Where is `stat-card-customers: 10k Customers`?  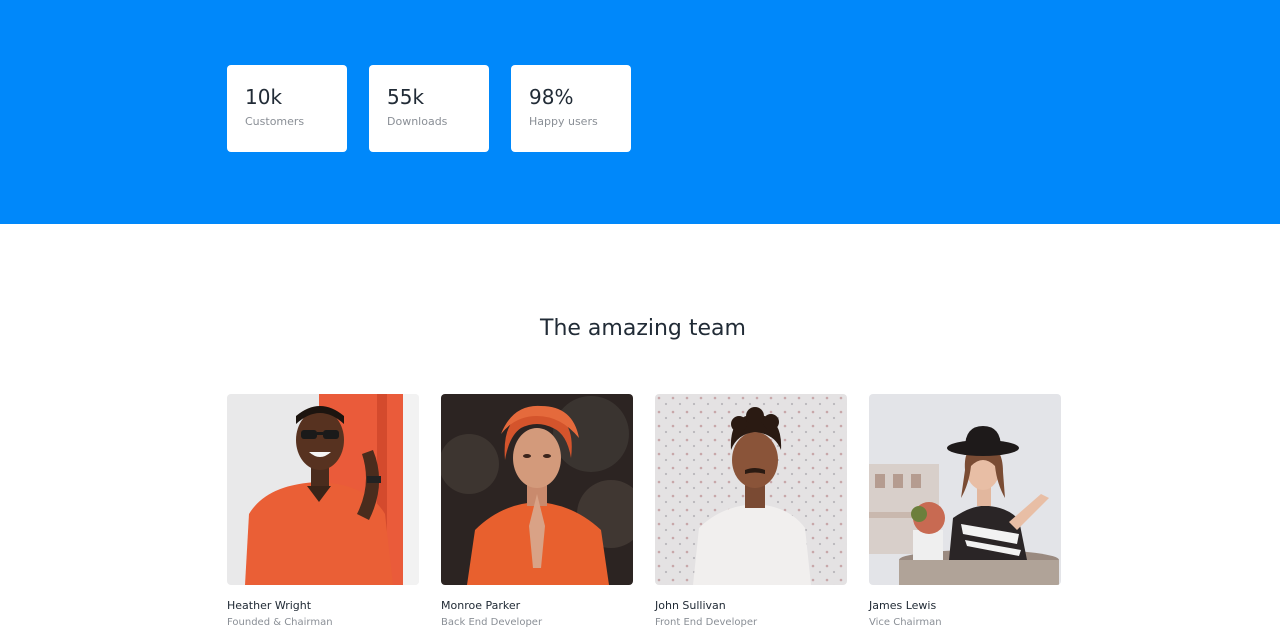 stat-card-customers: 10k Customers is located at coordinates (287, 108).